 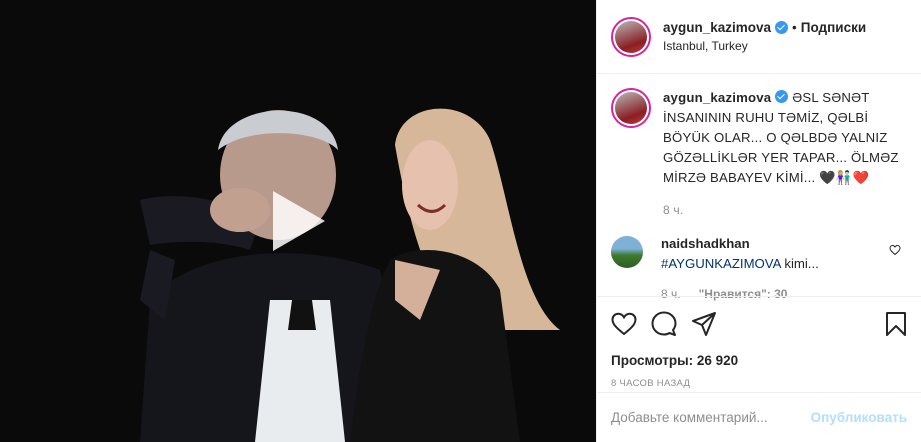 I want to click on caption-time: 8 ч., so click(x=785, y=210).